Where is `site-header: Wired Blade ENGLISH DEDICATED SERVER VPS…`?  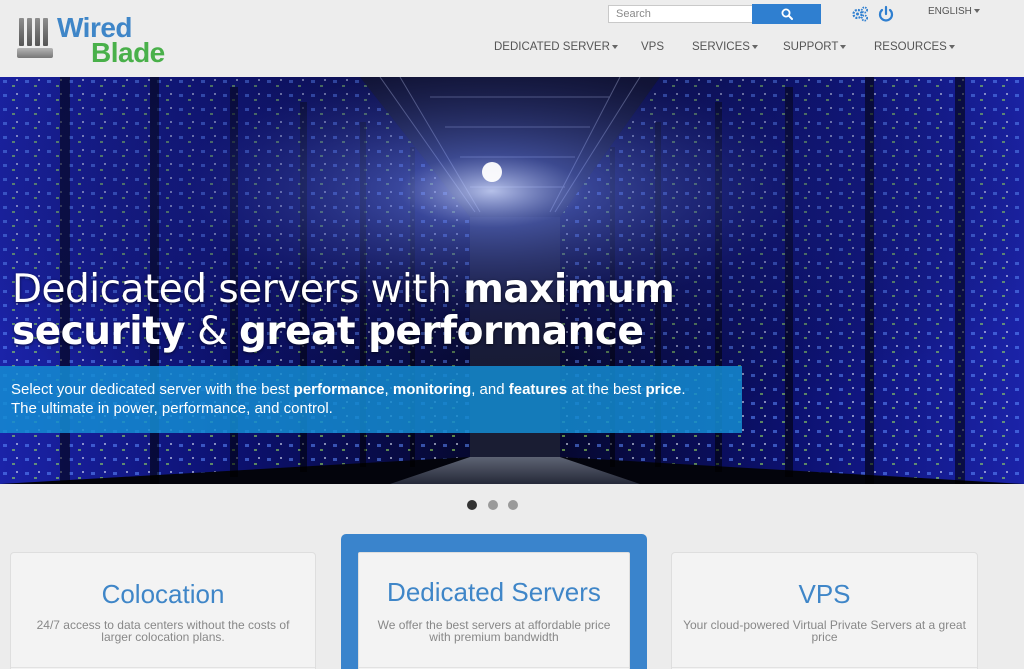 site-header: Wired Blade ENGLISH DEDICATED SERVER VPS… is located at coordinates (512, 38).